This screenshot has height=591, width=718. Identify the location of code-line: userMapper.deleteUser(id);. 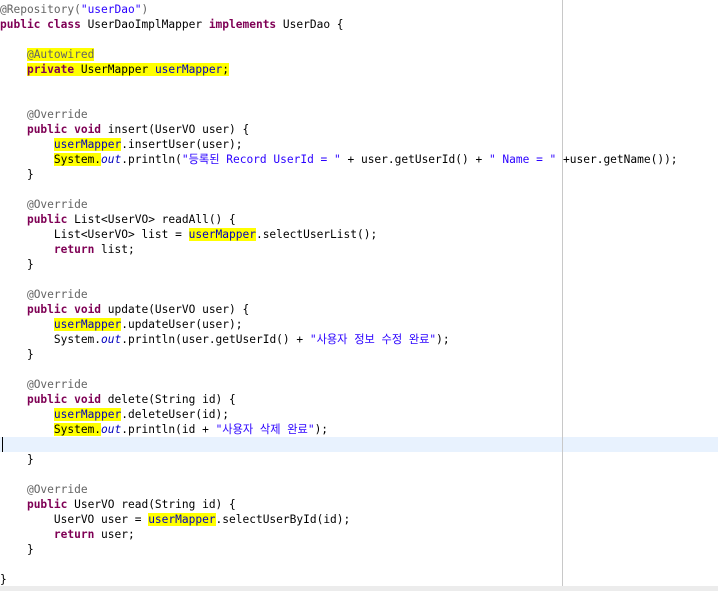
(339, 414).